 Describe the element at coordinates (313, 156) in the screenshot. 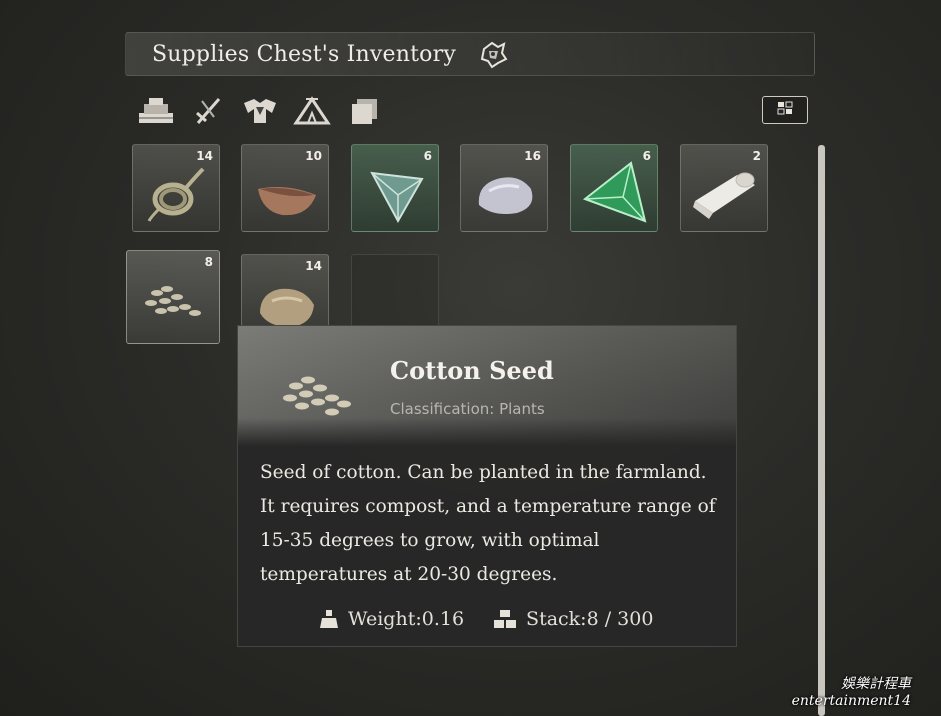

I see `item-count: 10` at that location.